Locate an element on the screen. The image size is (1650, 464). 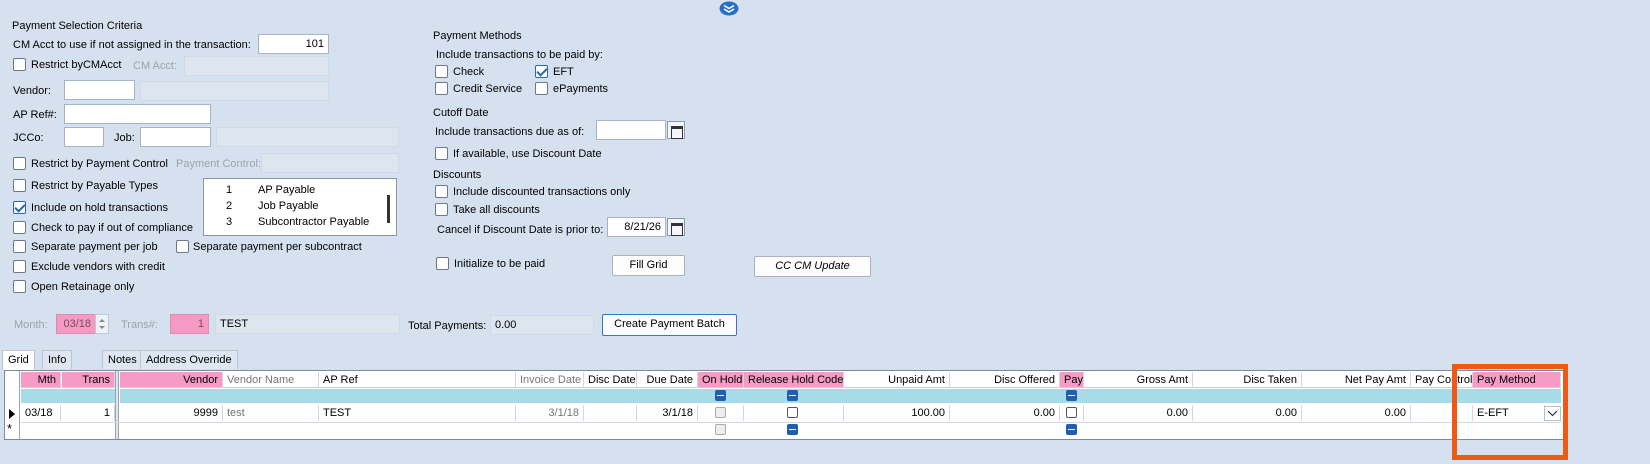
new-row-pay-toggle is located at coordinates (1071, 429).